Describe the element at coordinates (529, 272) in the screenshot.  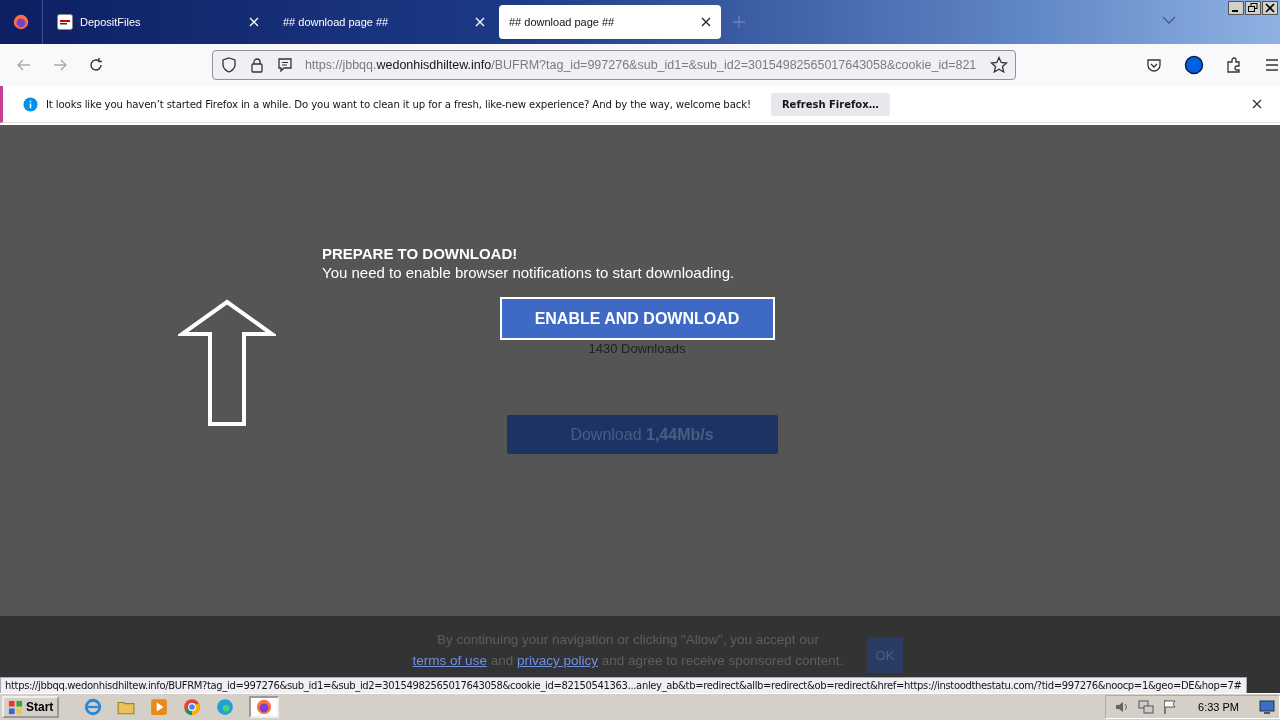
I see `instruction-text: You need to enable browser notifications to start downloading.` at that location.